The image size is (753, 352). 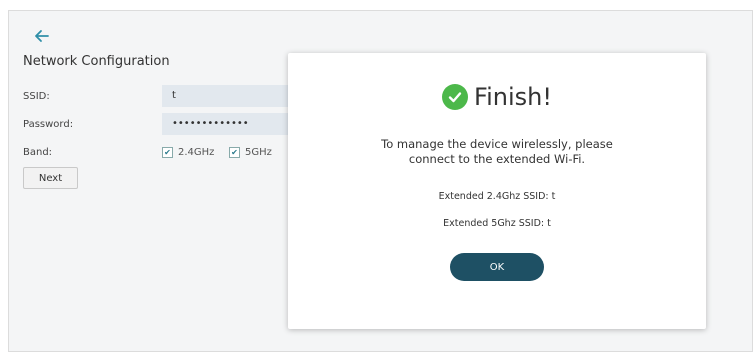 What do you see at coordinates (50, 178) in the screenshot?
I see `next-button: Next` at bounding box center [50, 178].